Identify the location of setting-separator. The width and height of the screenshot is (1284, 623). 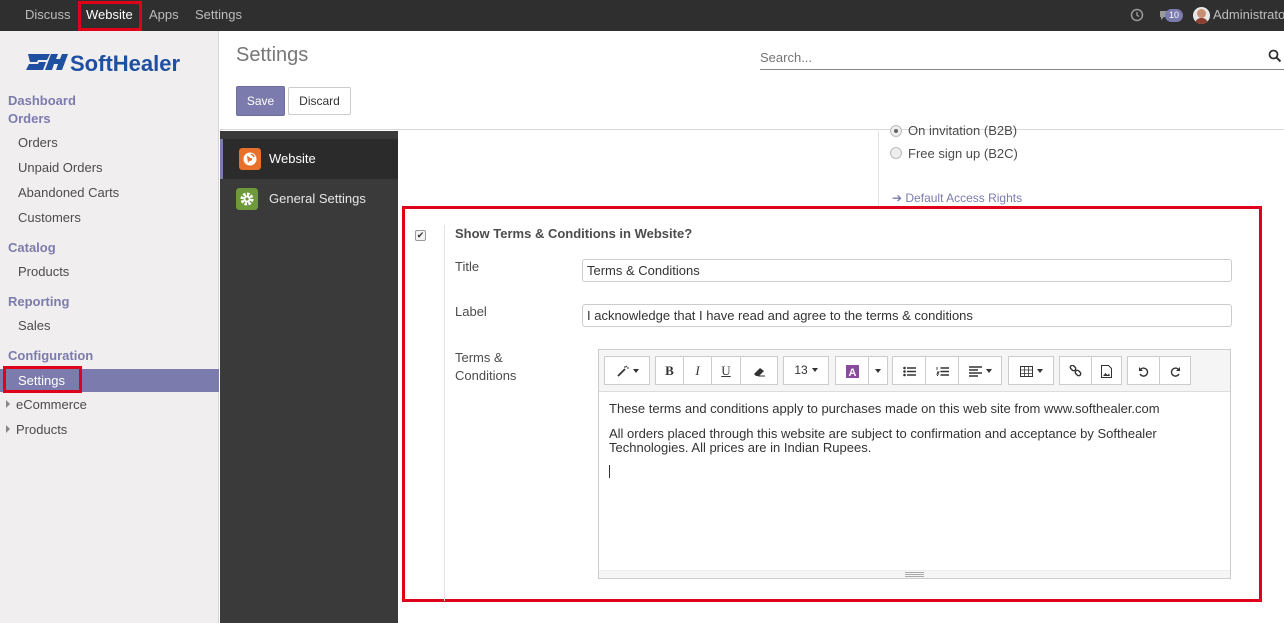
(444, 413).